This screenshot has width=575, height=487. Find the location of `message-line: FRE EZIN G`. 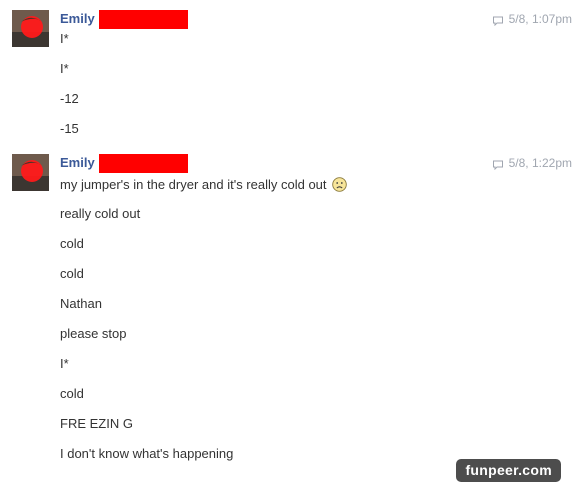

message-line: FRE EZIN G is located at coordinates (96, 423).